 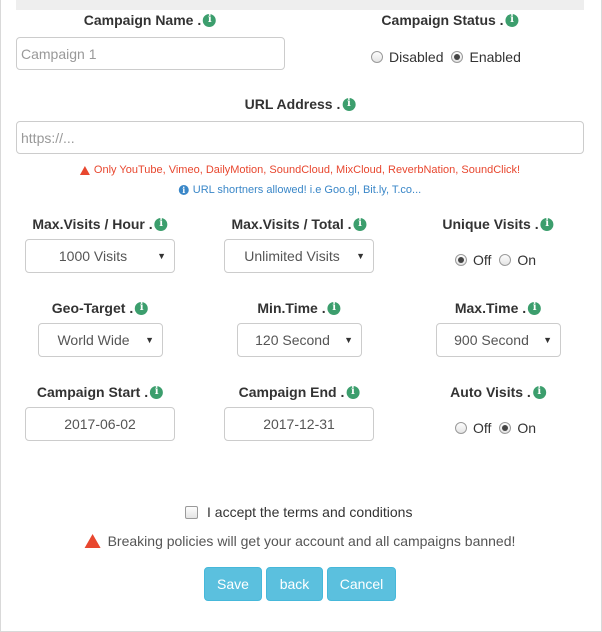 I want to click on max-visits-hour-select: 1000 Visits ▼, so click(x=100, y=256).